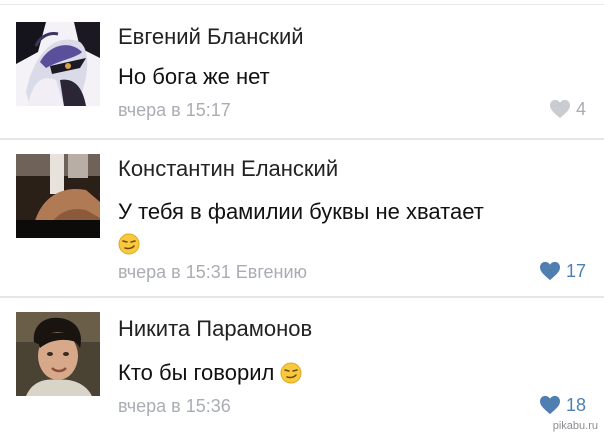 This screenshot has width=604, height=434. What do you see at coordinates (194, 76) in the screenshot?
I see `comment-text: Но бога же нет` at bounding box center [194, 76].